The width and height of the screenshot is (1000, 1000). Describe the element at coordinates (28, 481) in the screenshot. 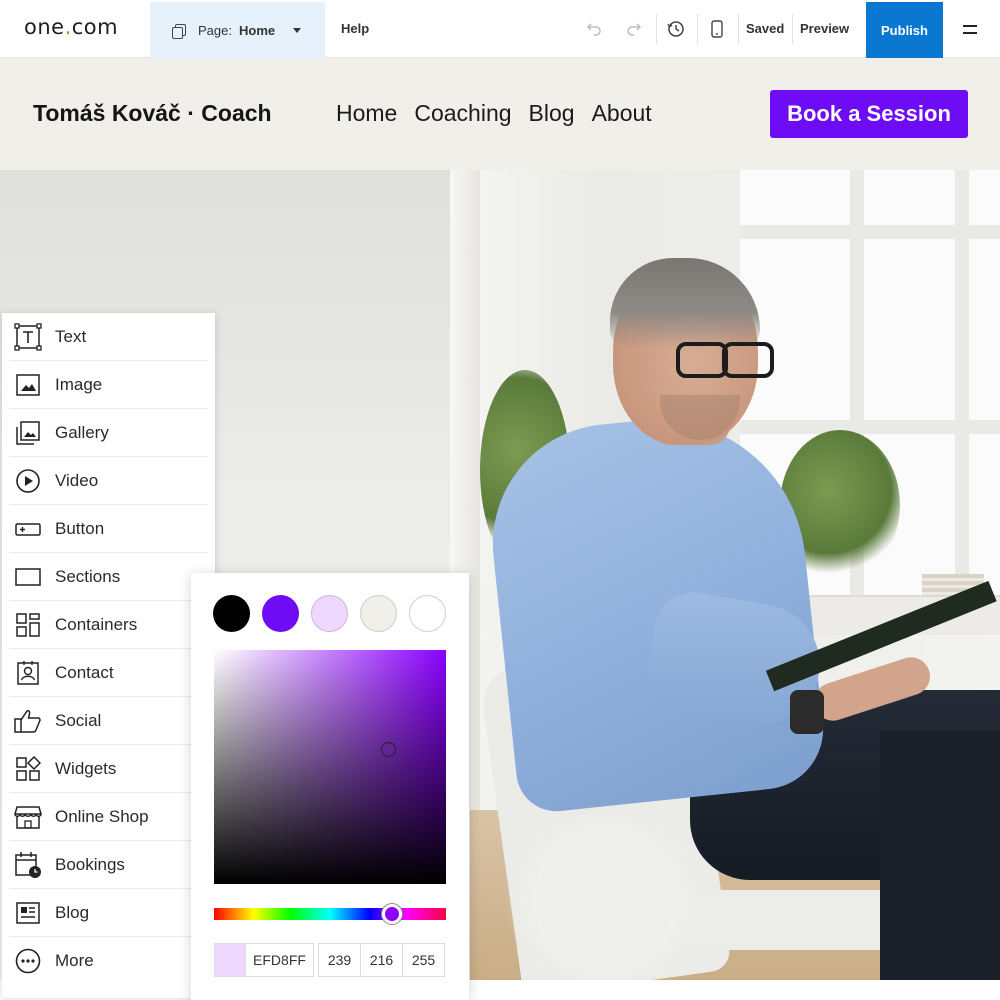

I see `video-icon` at that location.